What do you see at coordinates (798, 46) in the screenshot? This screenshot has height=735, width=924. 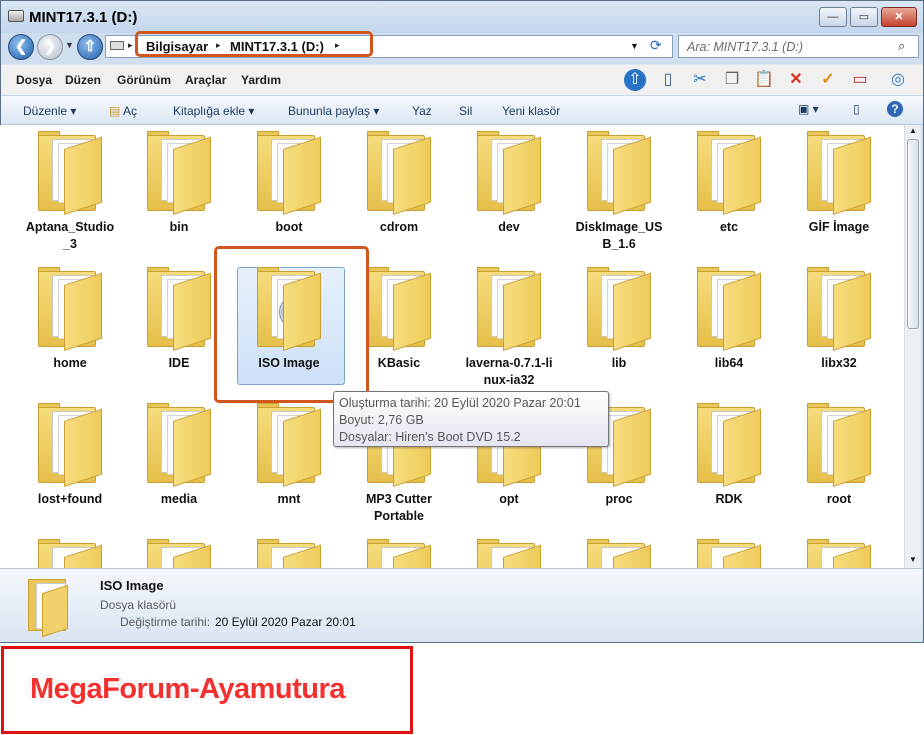 I see `search-input: Ara: MINT17.3.1 (D:)` at bounding box center [798, 46].